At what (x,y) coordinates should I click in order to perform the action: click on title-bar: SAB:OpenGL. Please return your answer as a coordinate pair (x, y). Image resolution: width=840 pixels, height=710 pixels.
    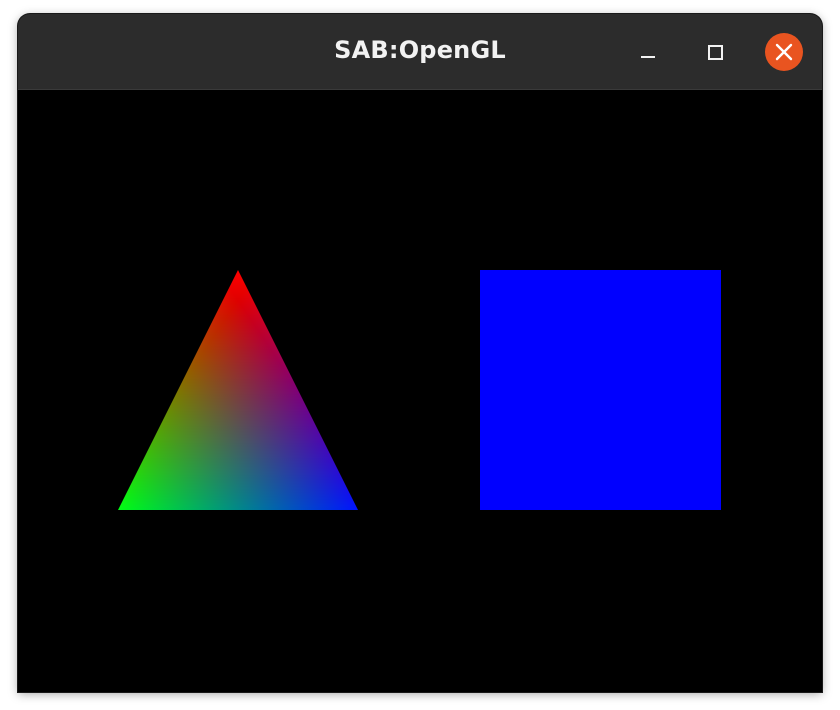
    Looking at the image, I should click on (420, 52).